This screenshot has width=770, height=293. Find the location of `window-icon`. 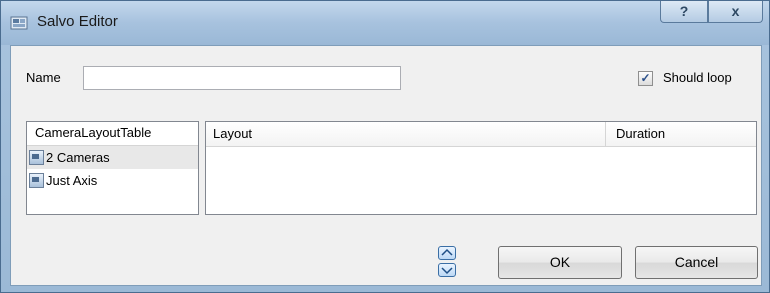

window-icon is located at coordinates (19, 23).